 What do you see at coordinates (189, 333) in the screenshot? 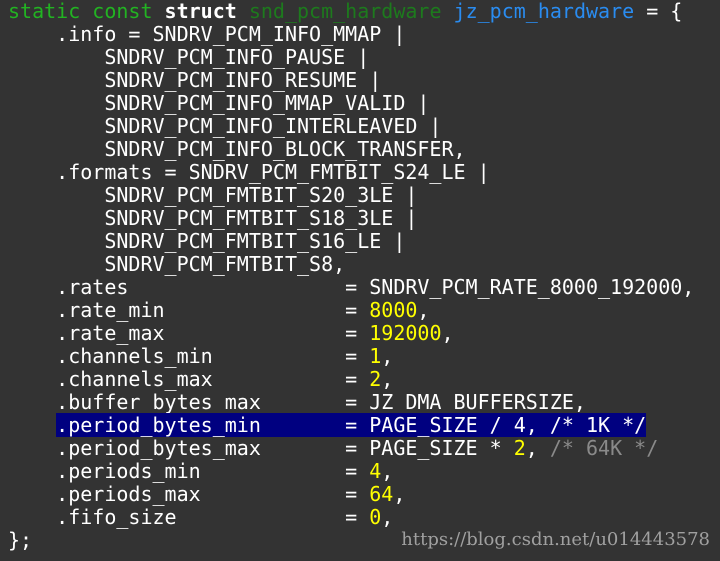
I see `code-token: .rate_max =` at bounding box center [189, 333].